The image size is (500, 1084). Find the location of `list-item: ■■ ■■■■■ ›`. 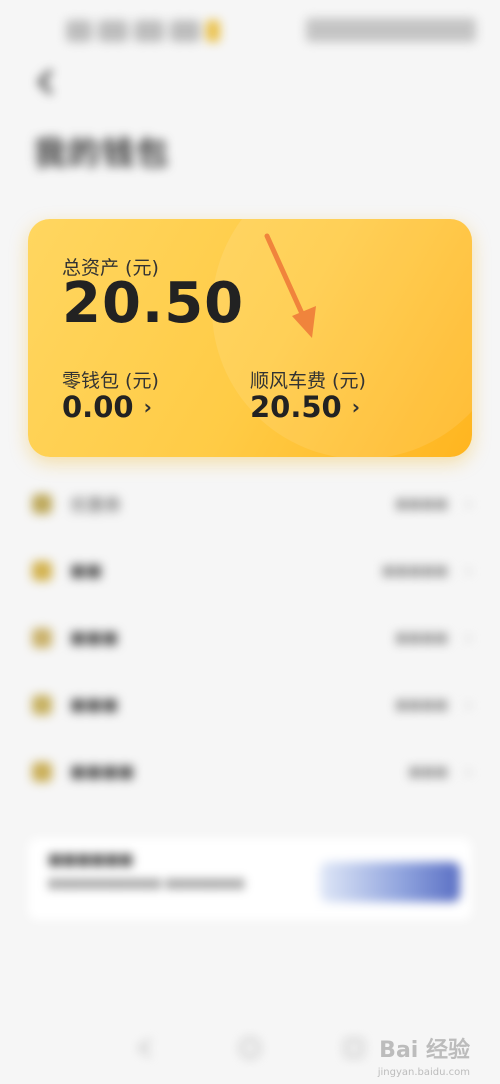

list-item: ■■ ■■■■■ › is located at coordinates (250, 570).